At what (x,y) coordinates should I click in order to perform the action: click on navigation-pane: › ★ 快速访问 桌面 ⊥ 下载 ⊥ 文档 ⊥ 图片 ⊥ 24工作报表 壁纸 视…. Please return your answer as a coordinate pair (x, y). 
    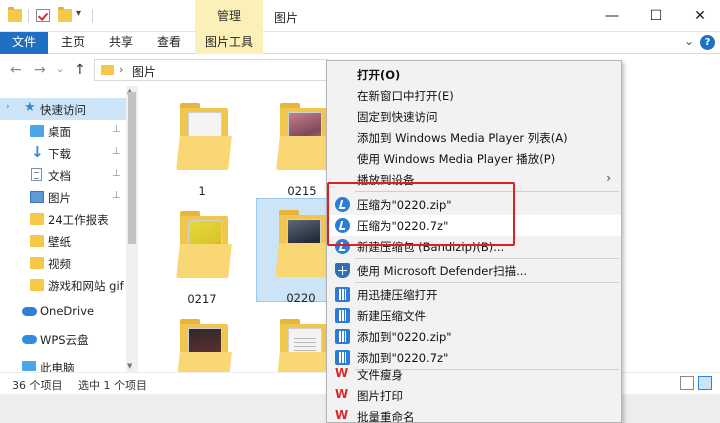
    Looking at the image, I should click on (69, 229).